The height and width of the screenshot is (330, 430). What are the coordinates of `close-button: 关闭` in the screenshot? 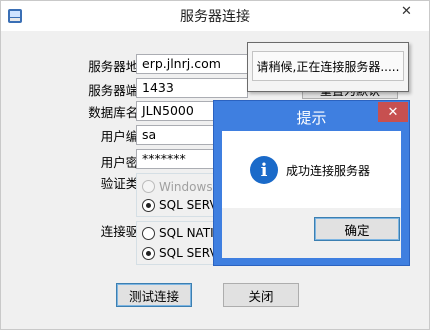 It's located at (261, 295).